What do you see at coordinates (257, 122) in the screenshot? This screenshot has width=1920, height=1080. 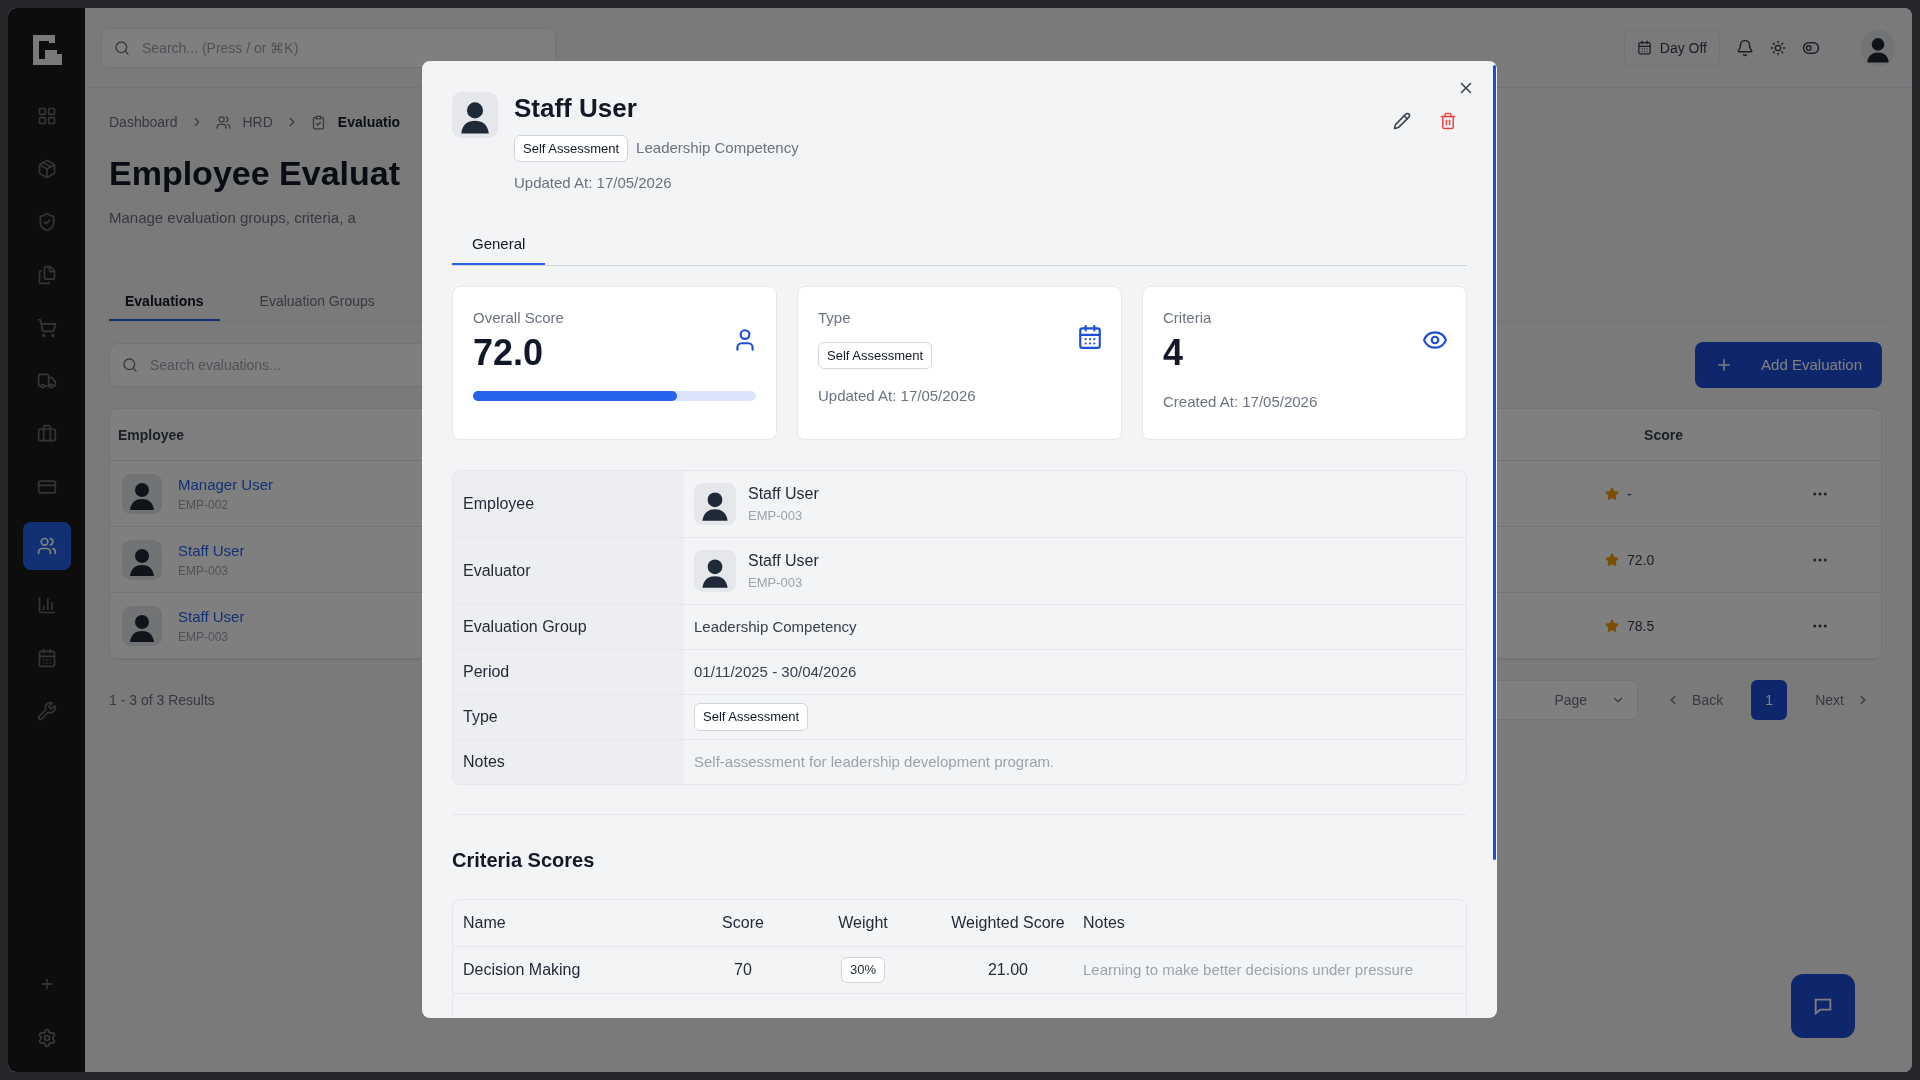 I see `breadcrumb-link: HRD` at bounding box center [257, 122].